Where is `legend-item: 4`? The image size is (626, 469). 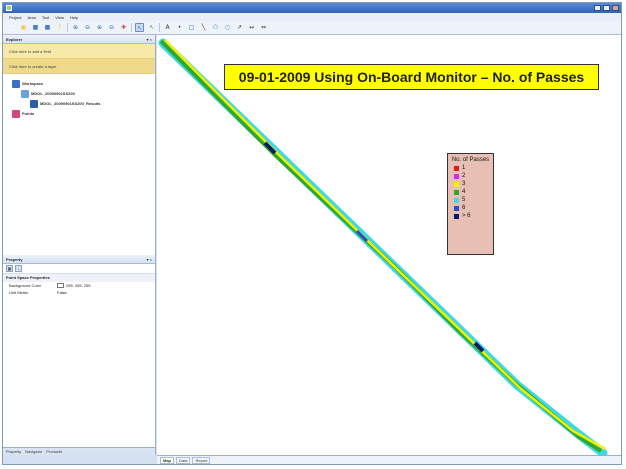 legend-item: 4 is located at coordinates (470, 192).